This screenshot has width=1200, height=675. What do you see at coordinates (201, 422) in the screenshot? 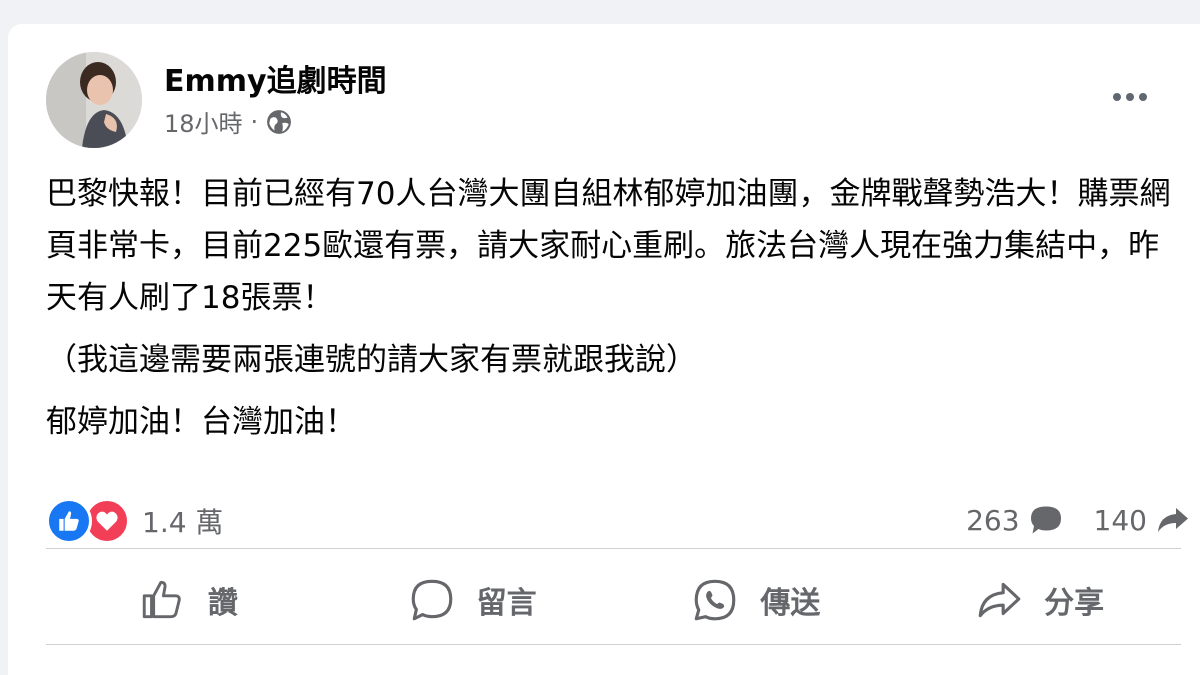
I see `post-paragraph: 郁婷加油！台灣加油！` at bounding box center [201, 422].